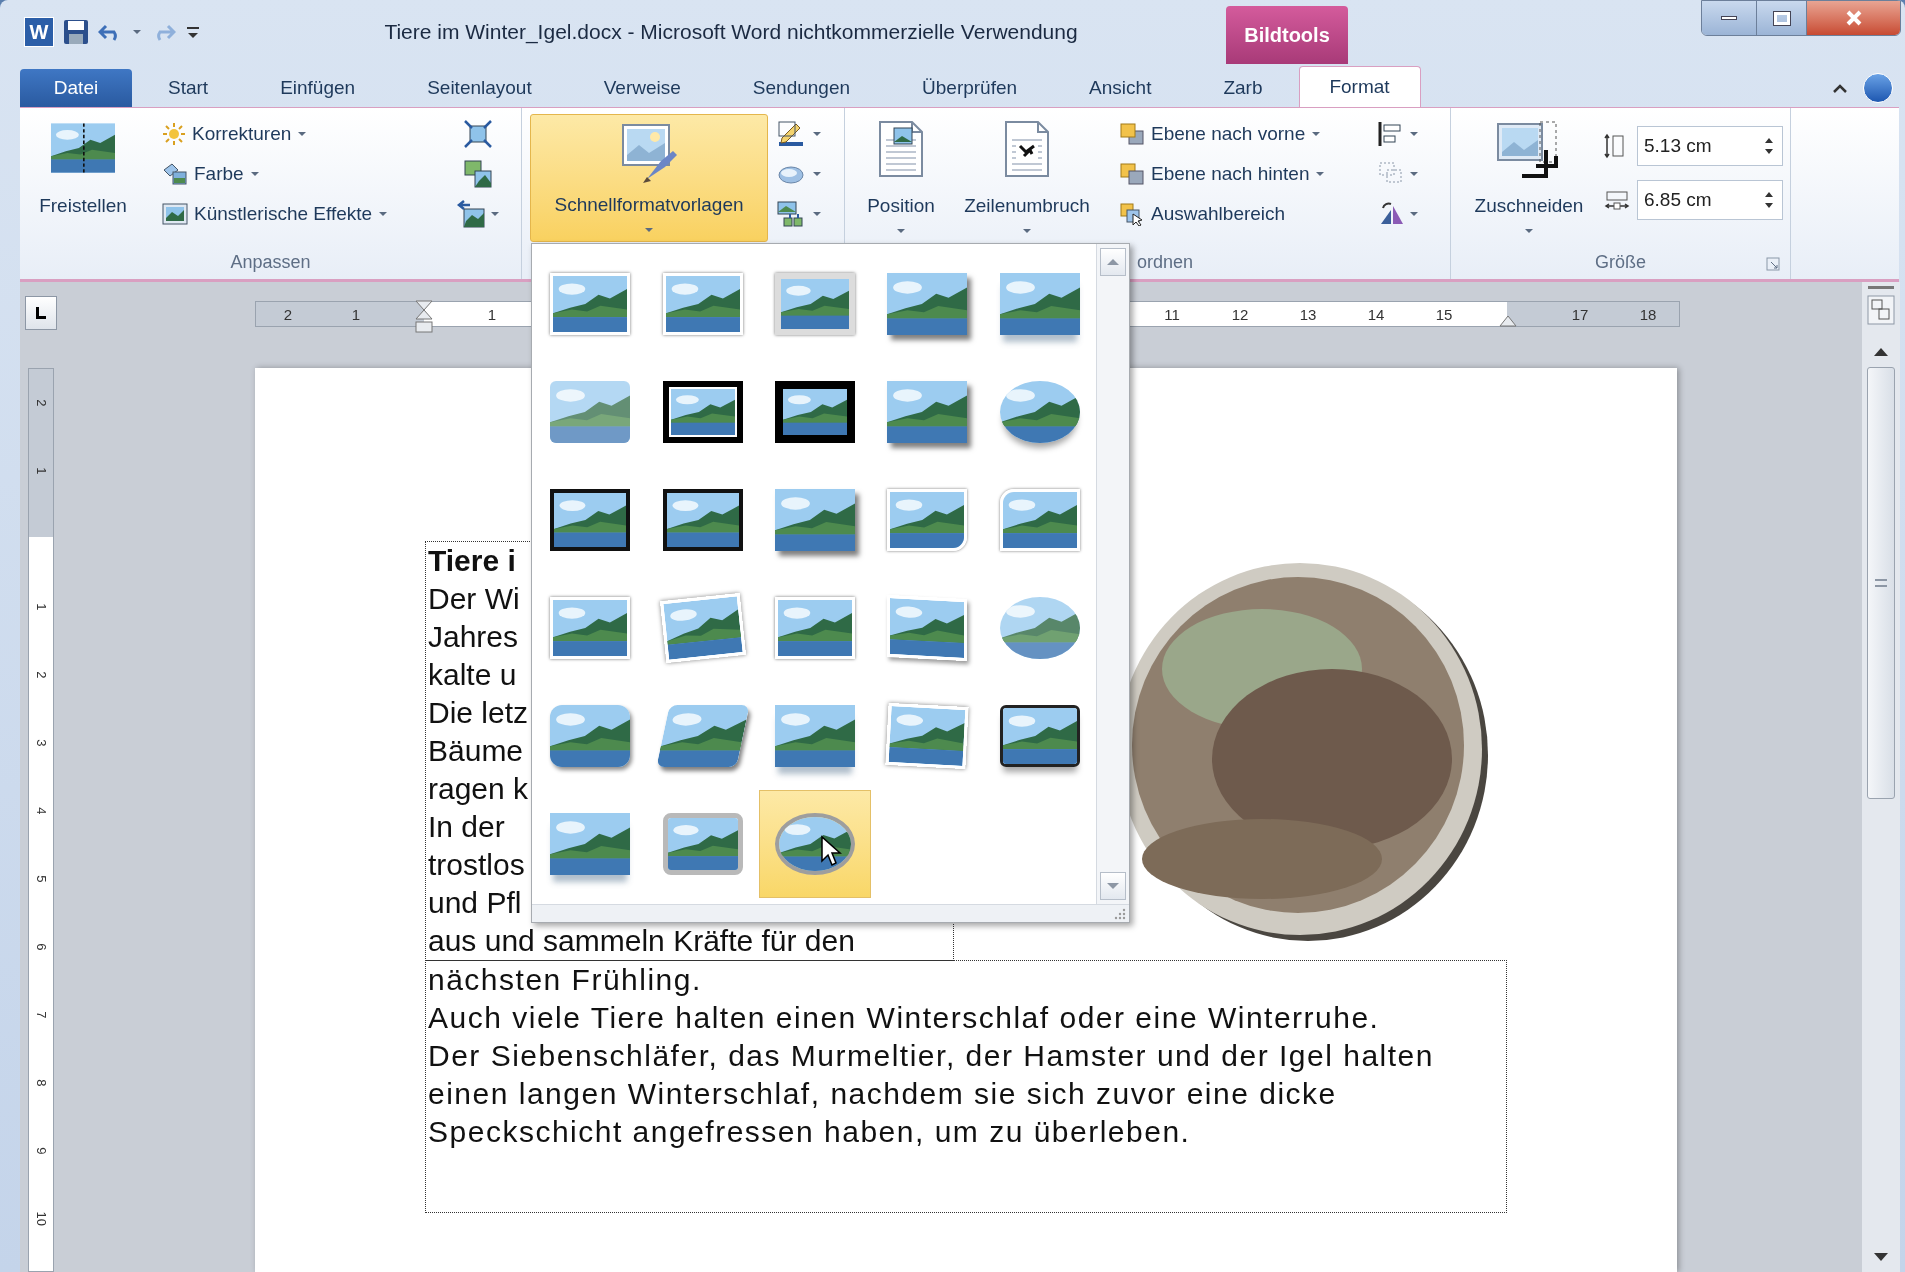 The width and height of the screenshot is (1905, 1272). What do you see at coordinates (1240, 315) in the screenshot?
I see `ruler-number: 12` at bounding box center [1240, 315].